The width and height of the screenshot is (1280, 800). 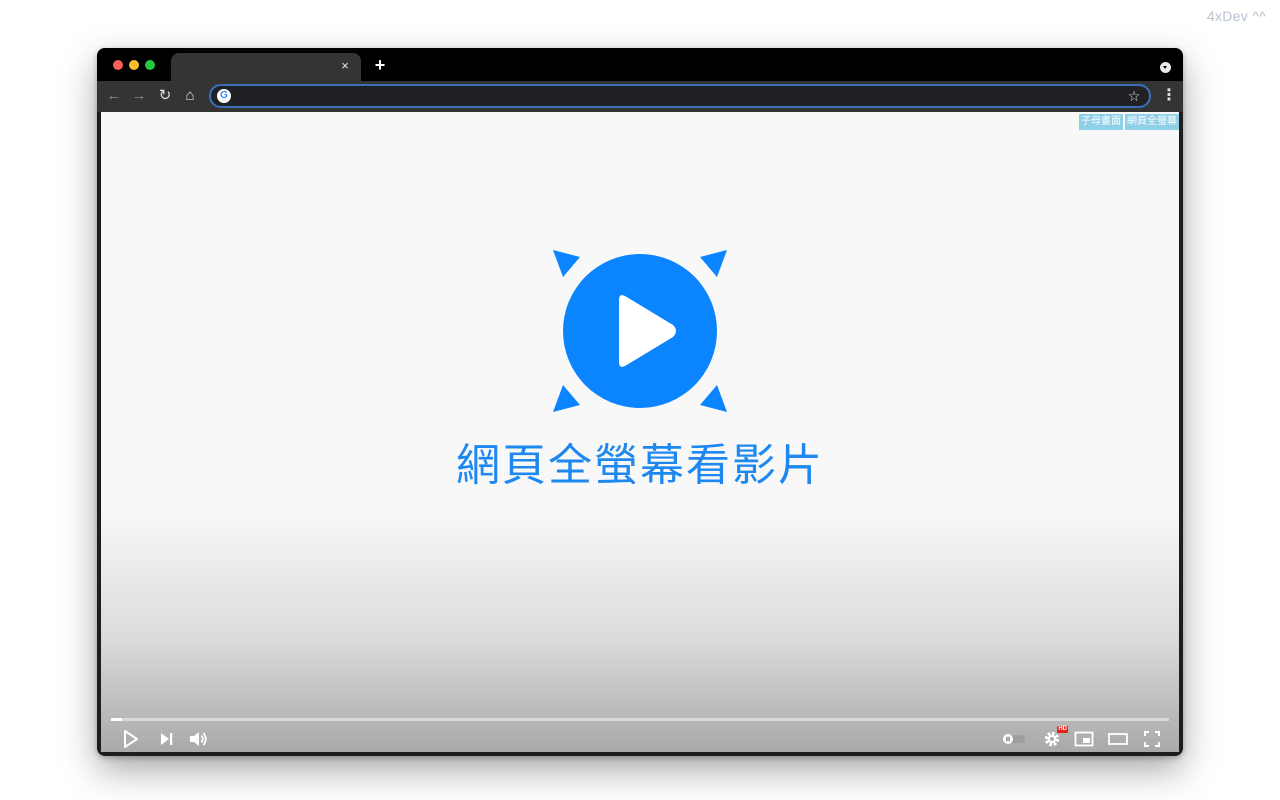 What do you see at coordinates (1084, 739) in the screenshot?
I see `miniplayer-icon` at bounding box center [1084, 739].